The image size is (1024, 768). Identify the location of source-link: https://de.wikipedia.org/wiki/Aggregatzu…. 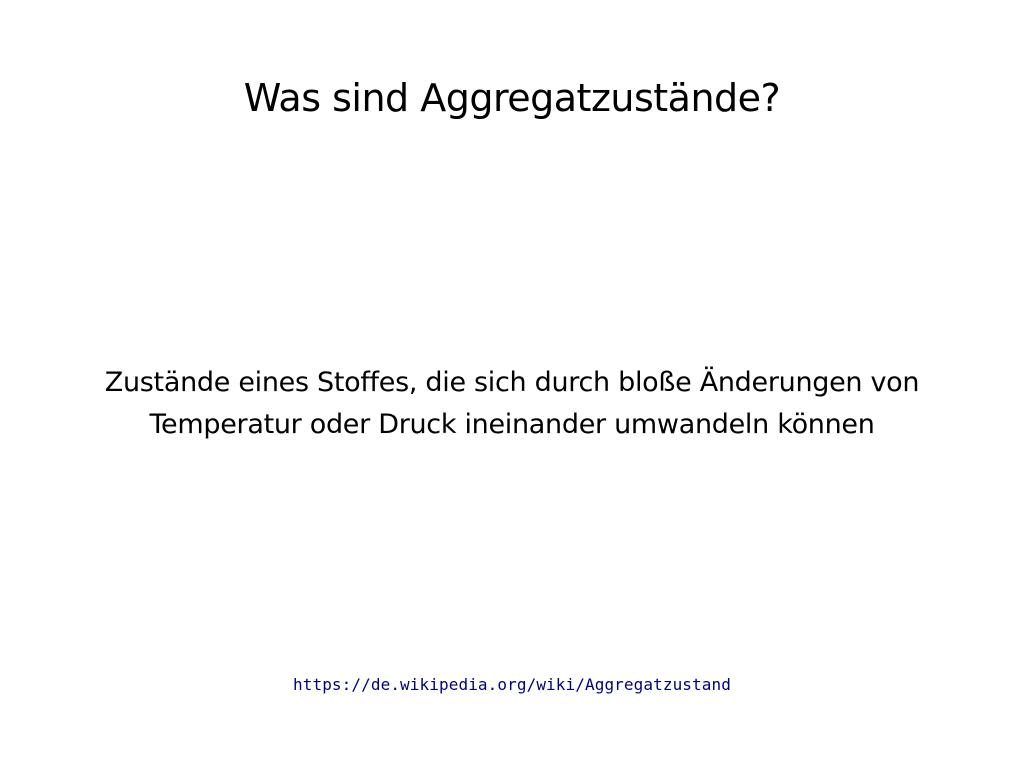
(512, 685).